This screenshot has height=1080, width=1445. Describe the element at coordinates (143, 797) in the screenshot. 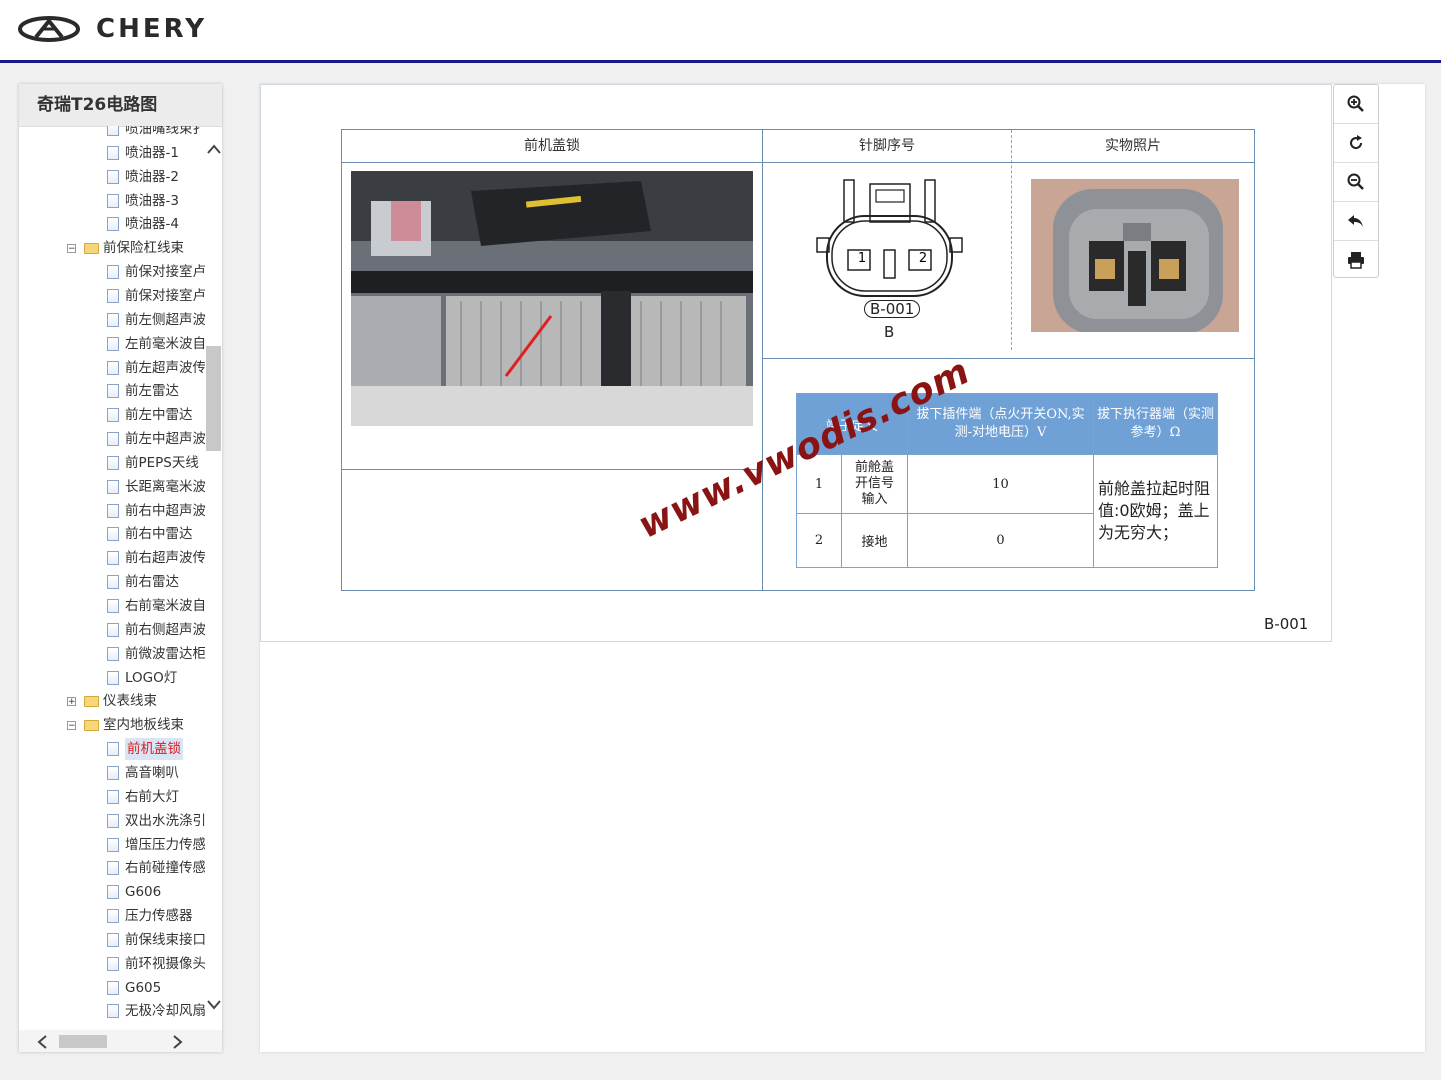

I see `tree-item: 右前大灯` at that location.